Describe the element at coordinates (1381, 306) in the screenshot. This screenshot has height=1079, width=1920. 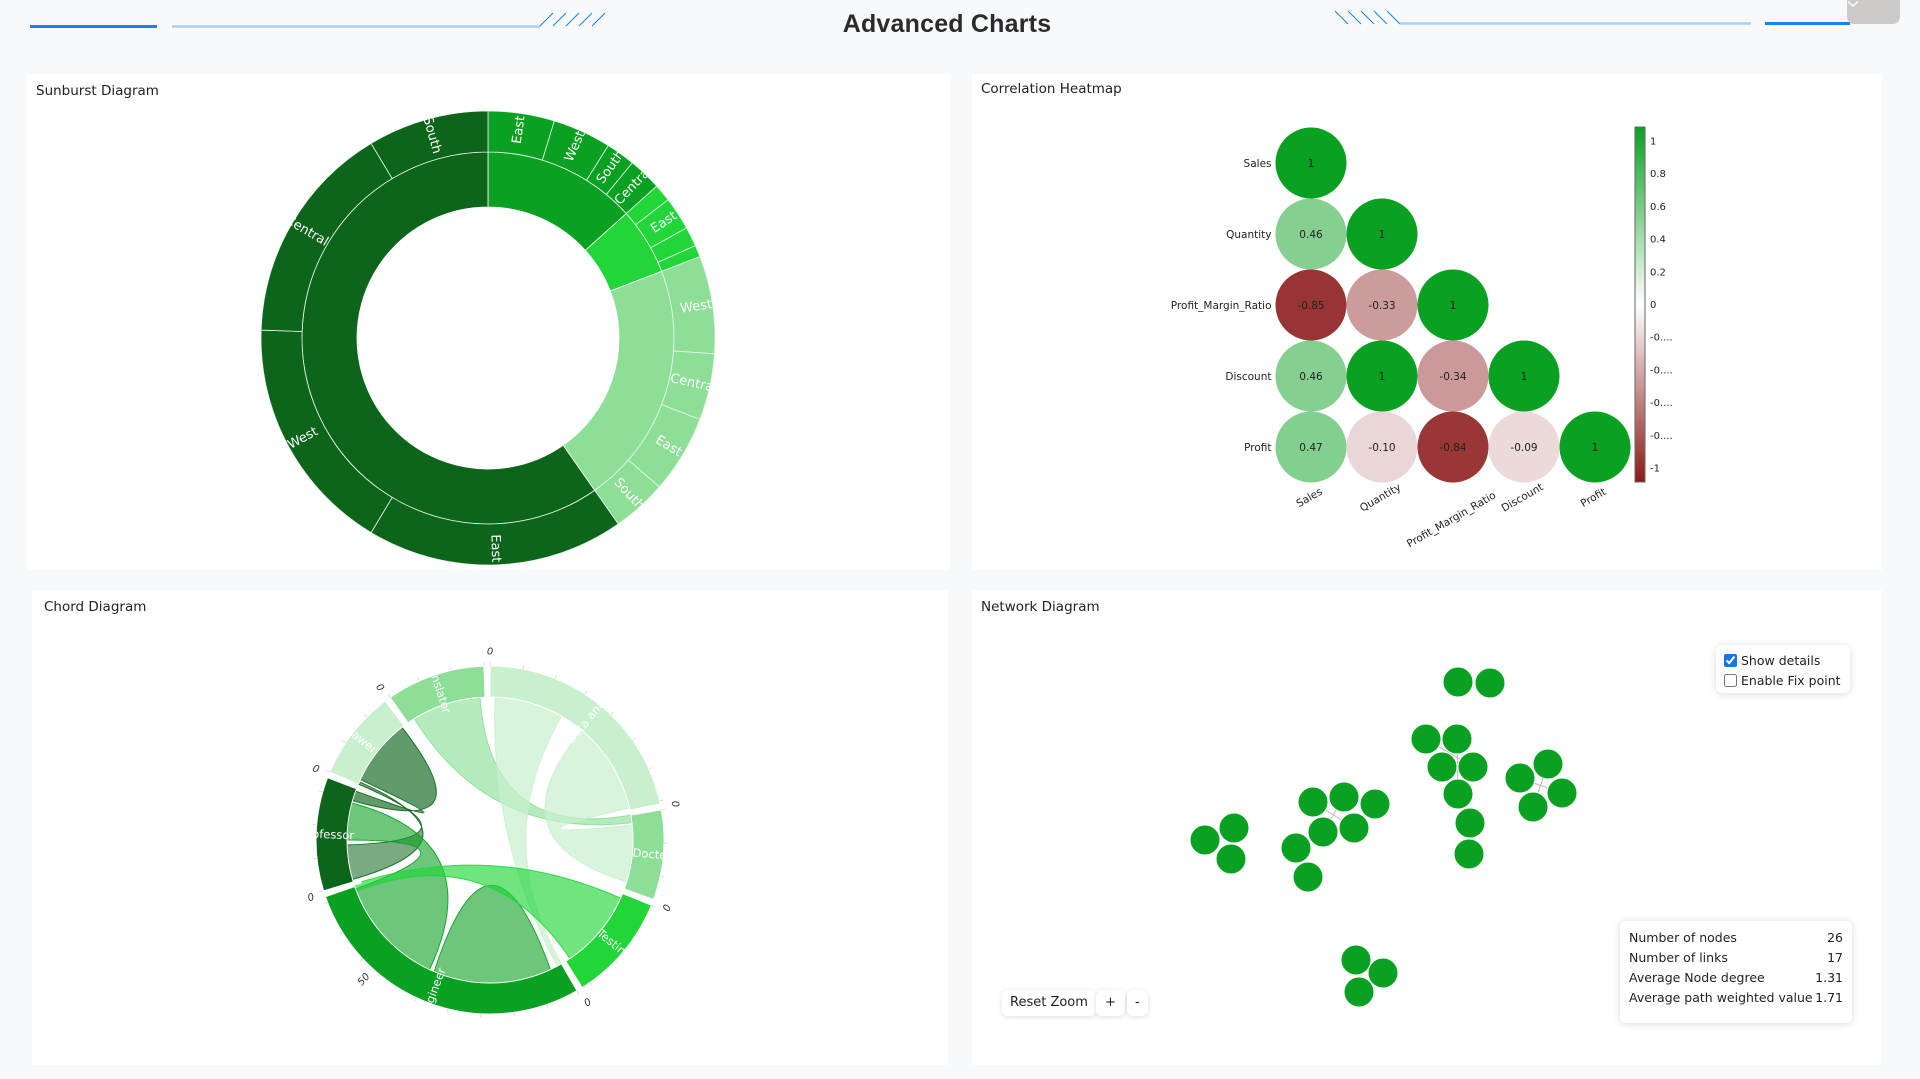
I see `heatmap-cell-value: -0.33` at that location.